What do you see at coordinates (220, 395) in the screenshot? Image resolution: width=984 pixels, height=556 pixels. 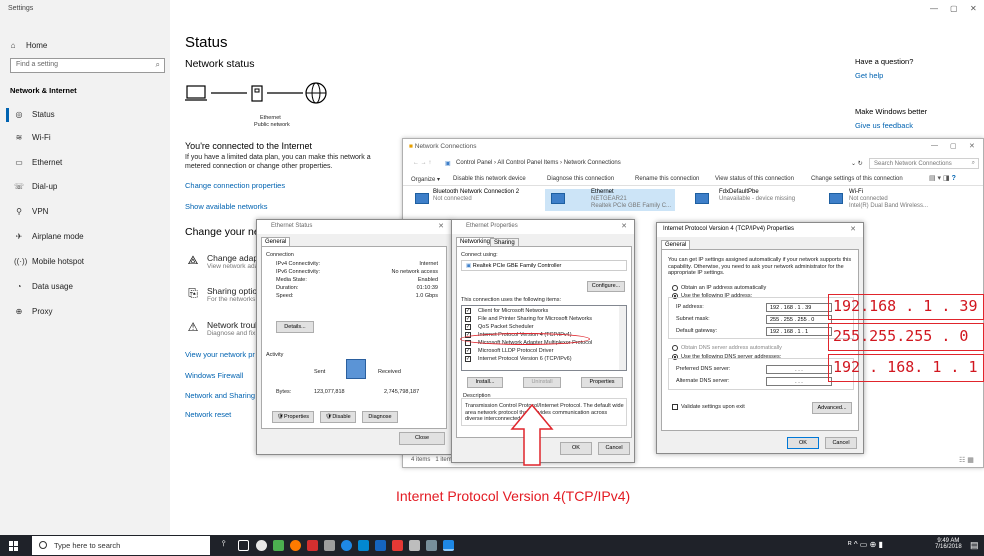 I see `network-sharing-center-link: Network and Sharing` at bounding box center [220, 395].